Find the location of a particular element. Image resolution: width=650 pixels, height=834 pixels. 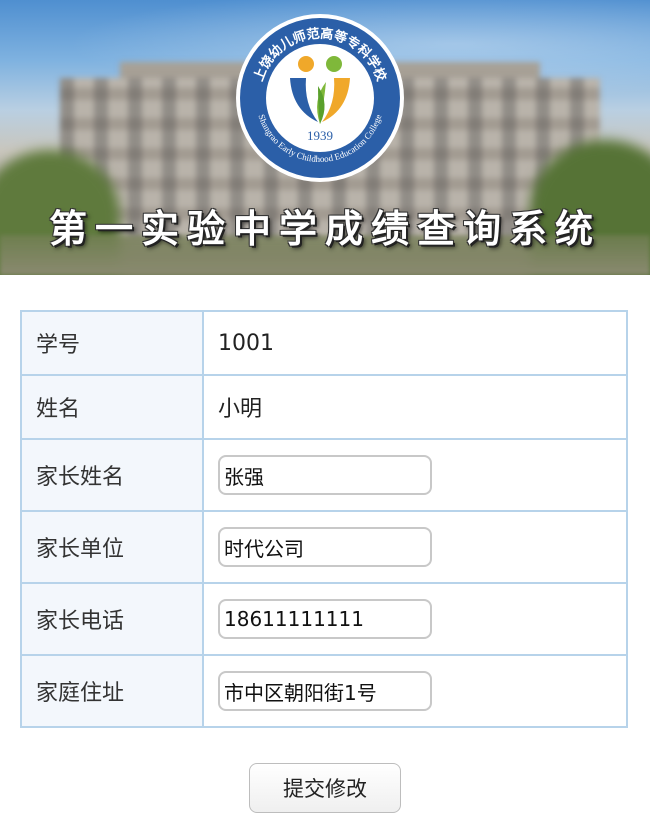

home-address-label: 家庭住址 is located at coordinates (112, 691).